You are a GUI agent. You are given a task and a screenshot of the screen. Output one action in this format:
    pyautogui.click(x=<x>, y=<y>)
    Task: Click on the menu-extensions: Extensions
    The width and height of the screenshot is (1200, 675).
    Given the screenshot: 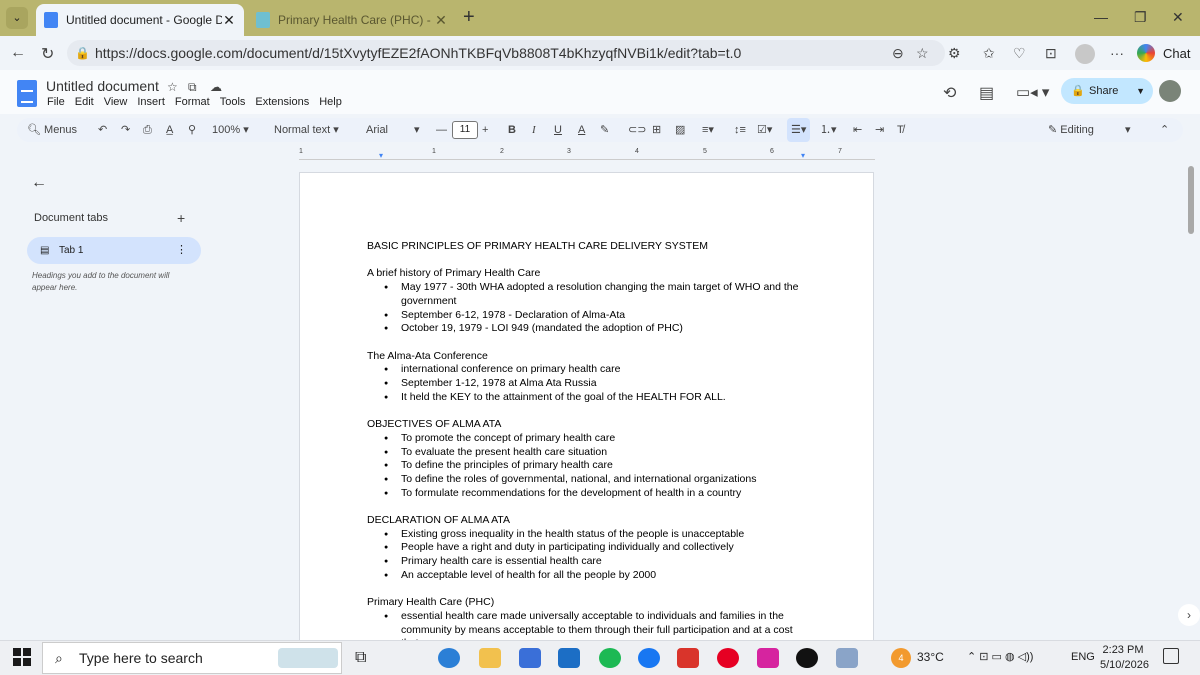 What is the action you would take?
    pyautogui.click(x=282, y=102)
    